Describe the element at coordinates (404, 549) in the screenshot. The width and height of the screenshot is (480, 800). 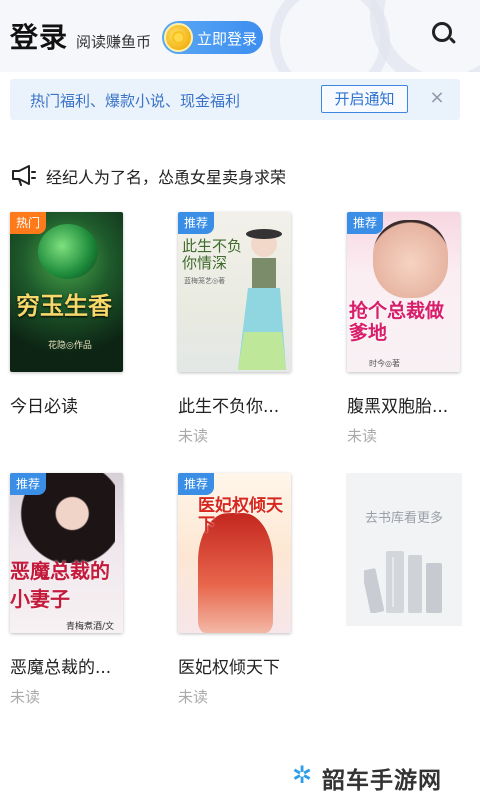
I see `more-books-card: 去书库看更多` at that location.